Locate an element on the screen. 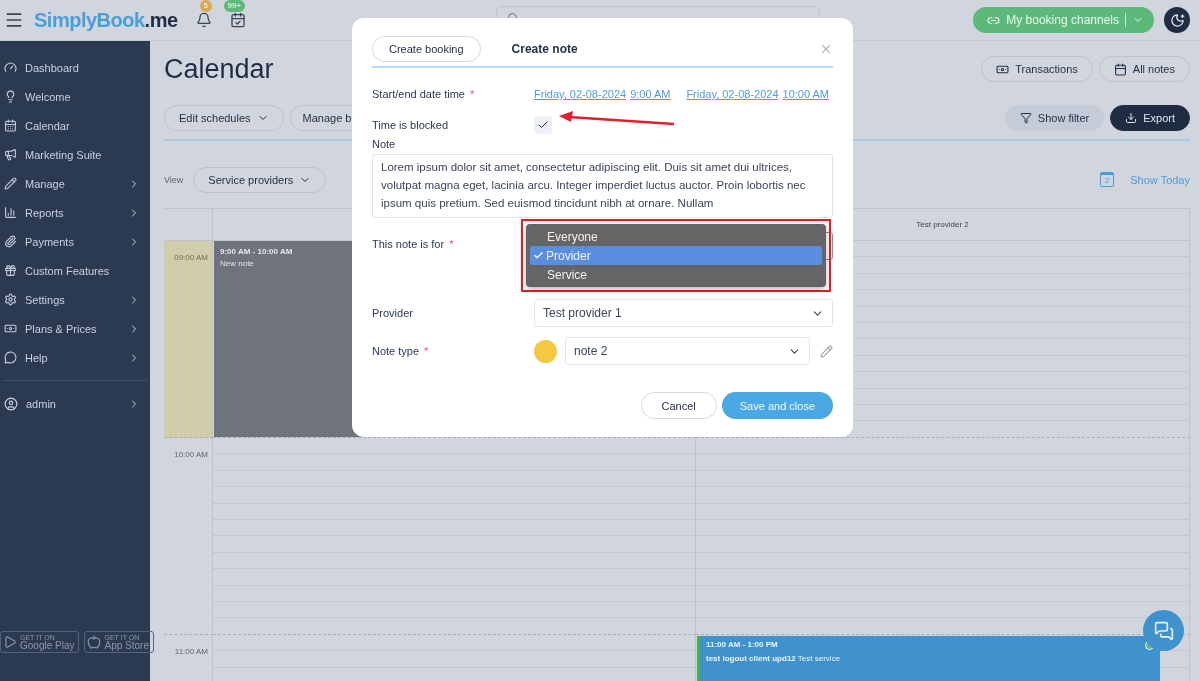 The image size is (1200, 681). field-label: Provider is located at coordinates (393, 313).